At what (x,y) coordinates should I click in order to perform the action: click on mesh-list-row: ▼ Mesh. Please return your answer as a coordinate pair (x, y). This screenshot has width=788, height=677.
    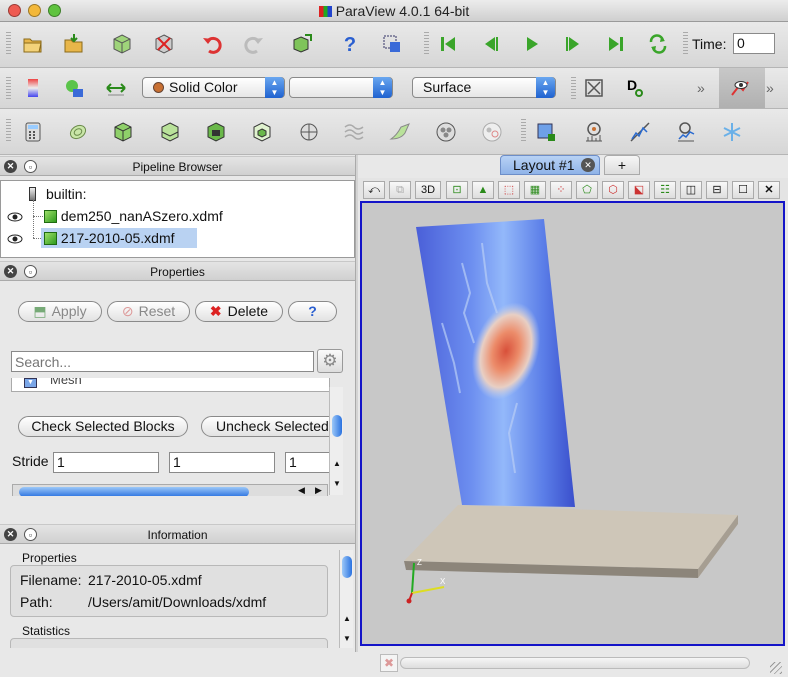
    Looking at the image, I should click on (170, 385).